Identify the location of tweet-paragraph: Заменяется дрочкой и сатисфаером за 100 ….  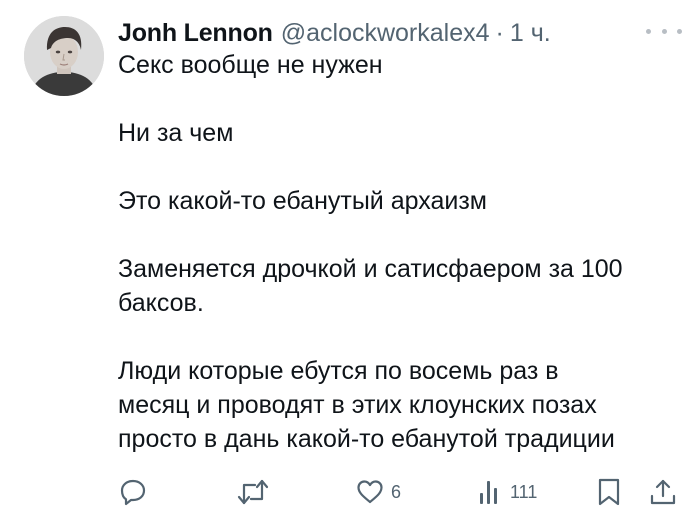
(370, 286).